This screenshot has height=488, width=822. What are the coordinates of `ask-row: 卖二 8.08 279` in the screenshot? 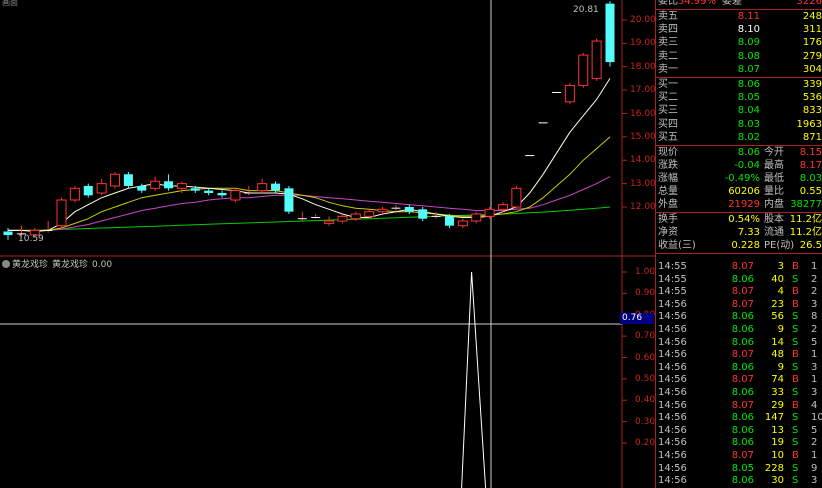 It's located at (739, 56).